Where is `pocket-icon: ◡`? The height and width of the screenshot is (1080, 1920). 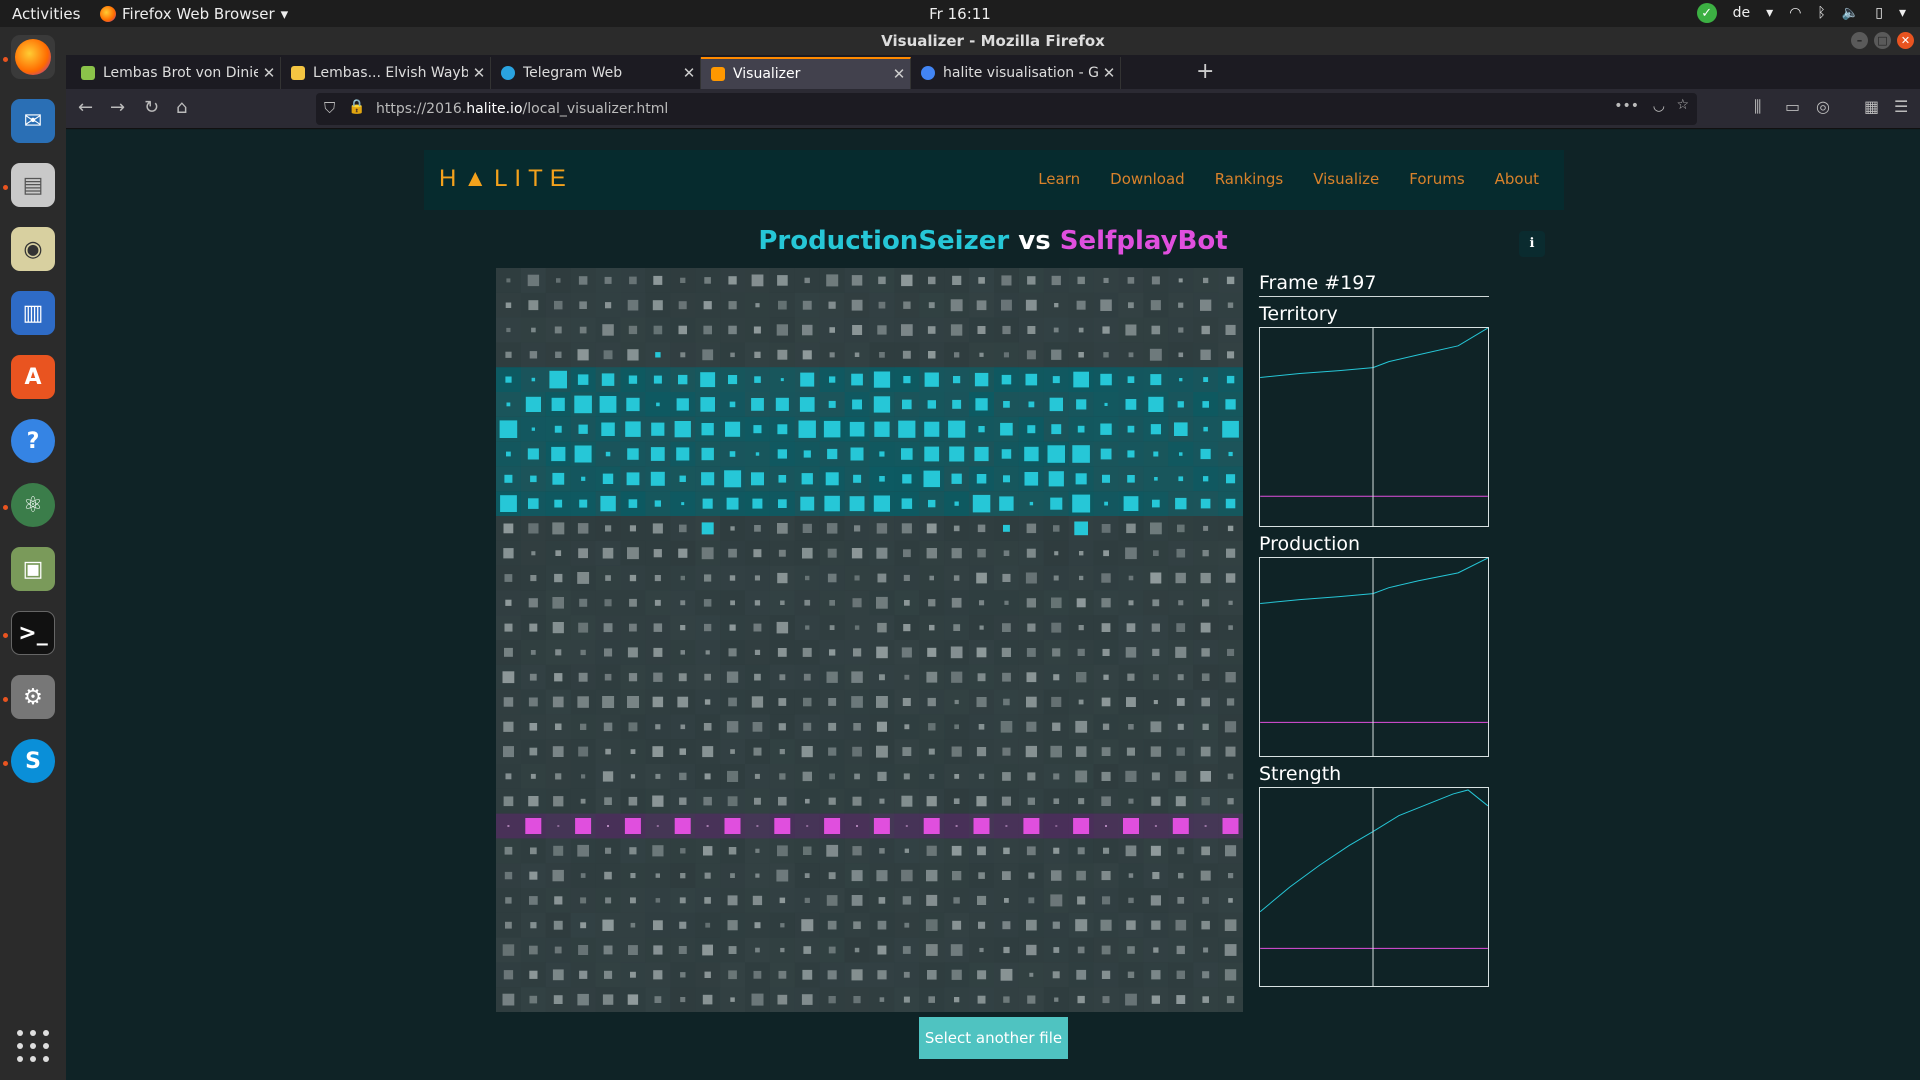
pocket-icon: ◡ is located at coordinates (1659, 106).